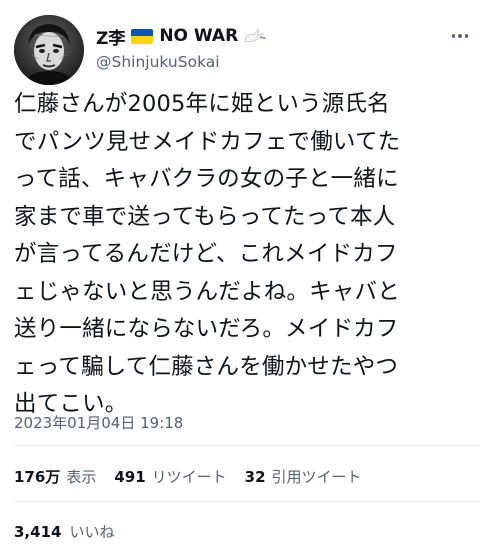 This screenshot has height=557, width=480. I want to click on peace-dove-icon, so click(255, 35).